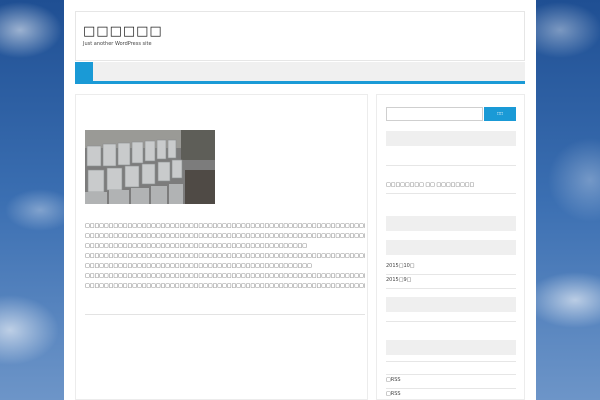  Describe the element at coordinates (451, 347) in the screenshot. I see `widget-title-meta` at that location.